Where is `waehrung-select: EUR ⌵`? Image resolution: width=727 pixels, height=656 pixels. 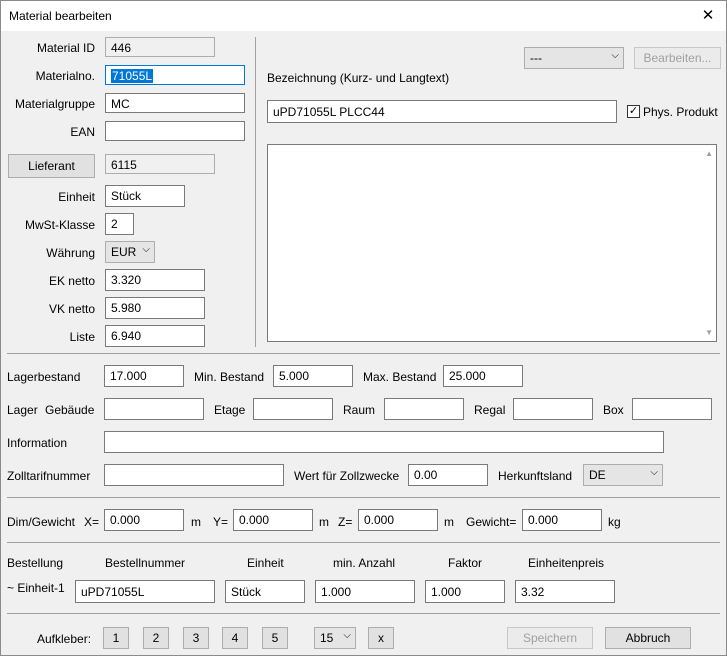 waehrung-select: EUR ⌵ is located at coordinates (130, 252).